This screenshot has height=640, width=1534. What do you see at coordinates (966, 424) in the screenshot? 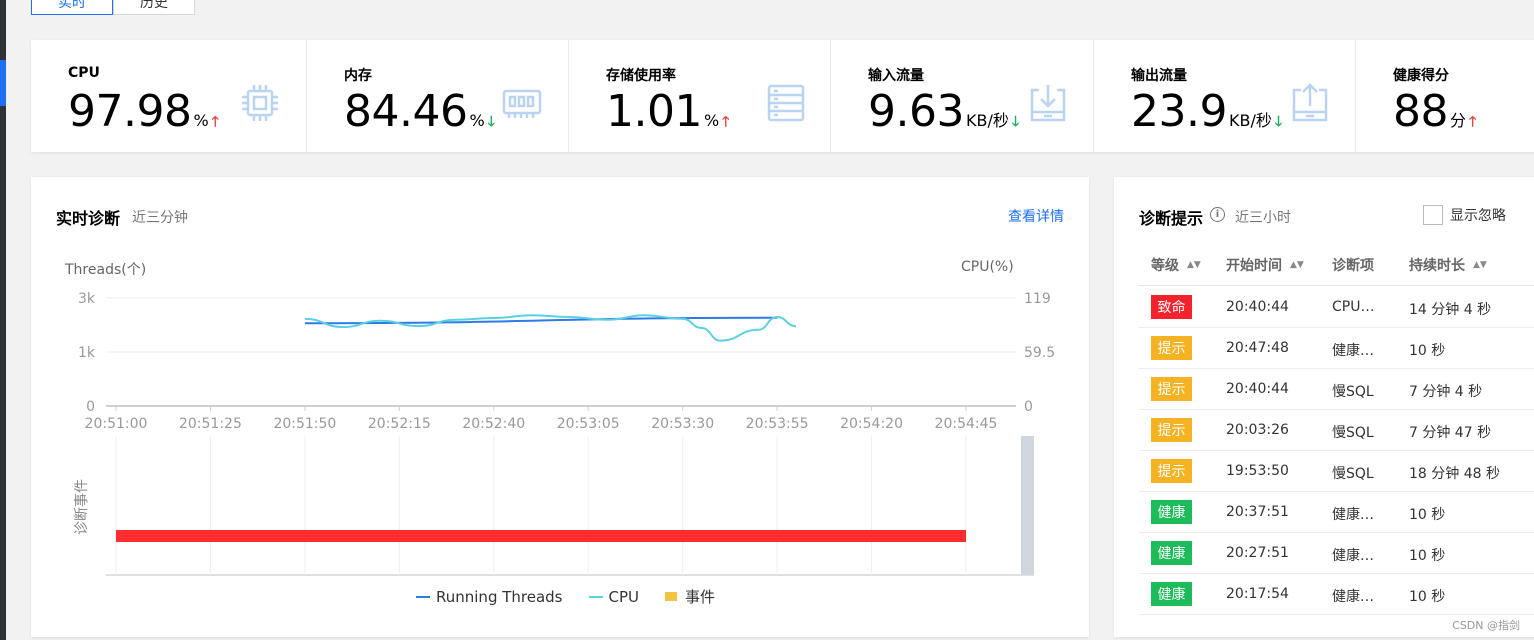
I see `x-tick-label: 20:54:45` at bounding box center [966, 424].